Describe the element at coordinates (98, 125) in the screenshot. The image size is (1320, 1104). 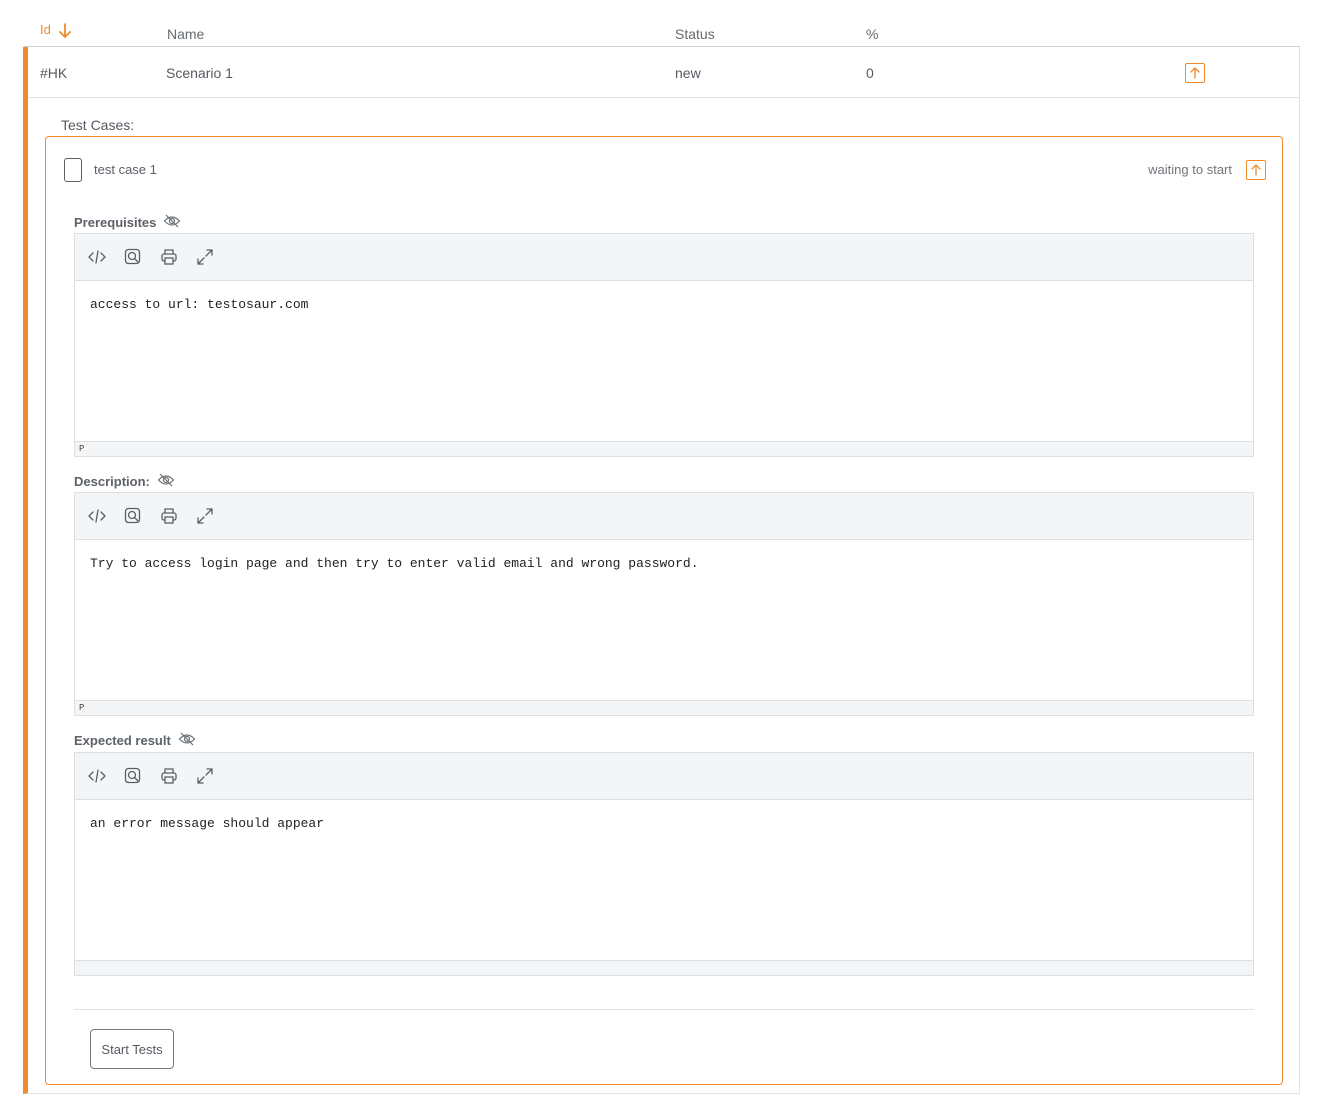
I see `test-cases-label: Test Cases:` at that location.